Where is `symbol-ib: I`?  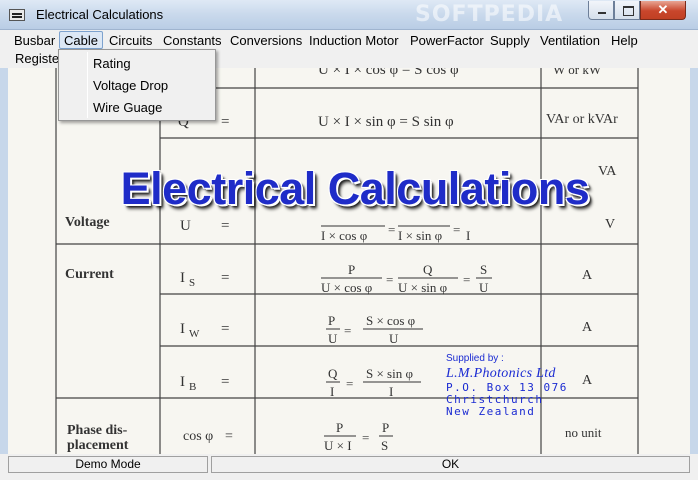
symbol-ib: I is located at coordinates (182, 382).